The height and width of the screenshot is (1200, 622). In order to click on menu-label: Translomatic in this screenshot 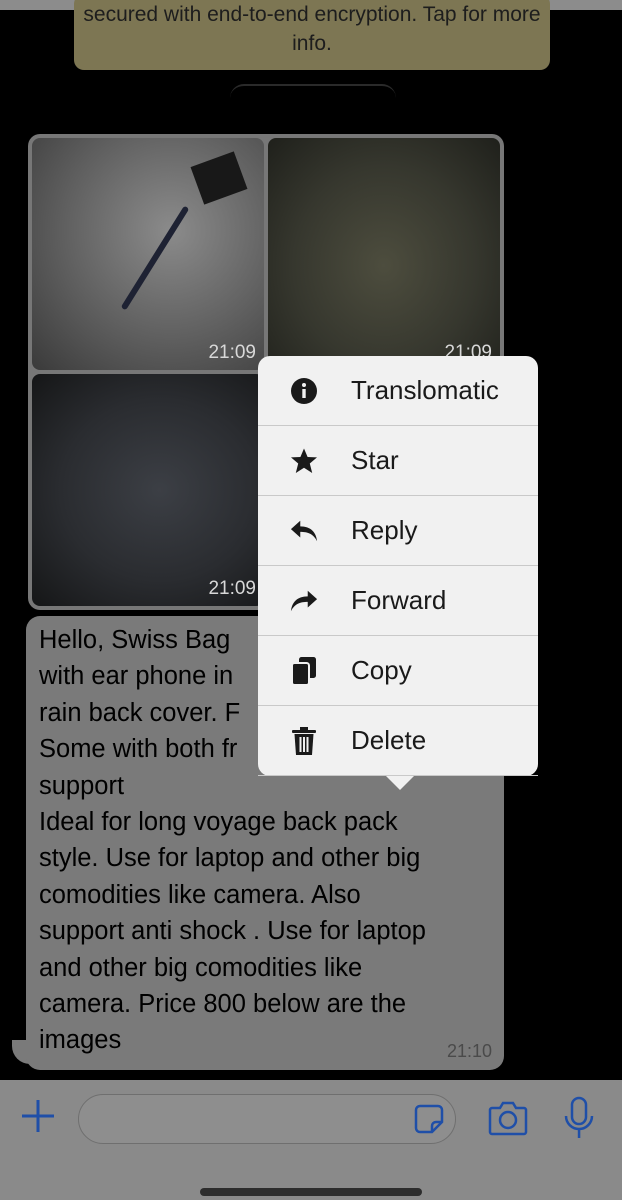, I will do `click(425, 390)`.